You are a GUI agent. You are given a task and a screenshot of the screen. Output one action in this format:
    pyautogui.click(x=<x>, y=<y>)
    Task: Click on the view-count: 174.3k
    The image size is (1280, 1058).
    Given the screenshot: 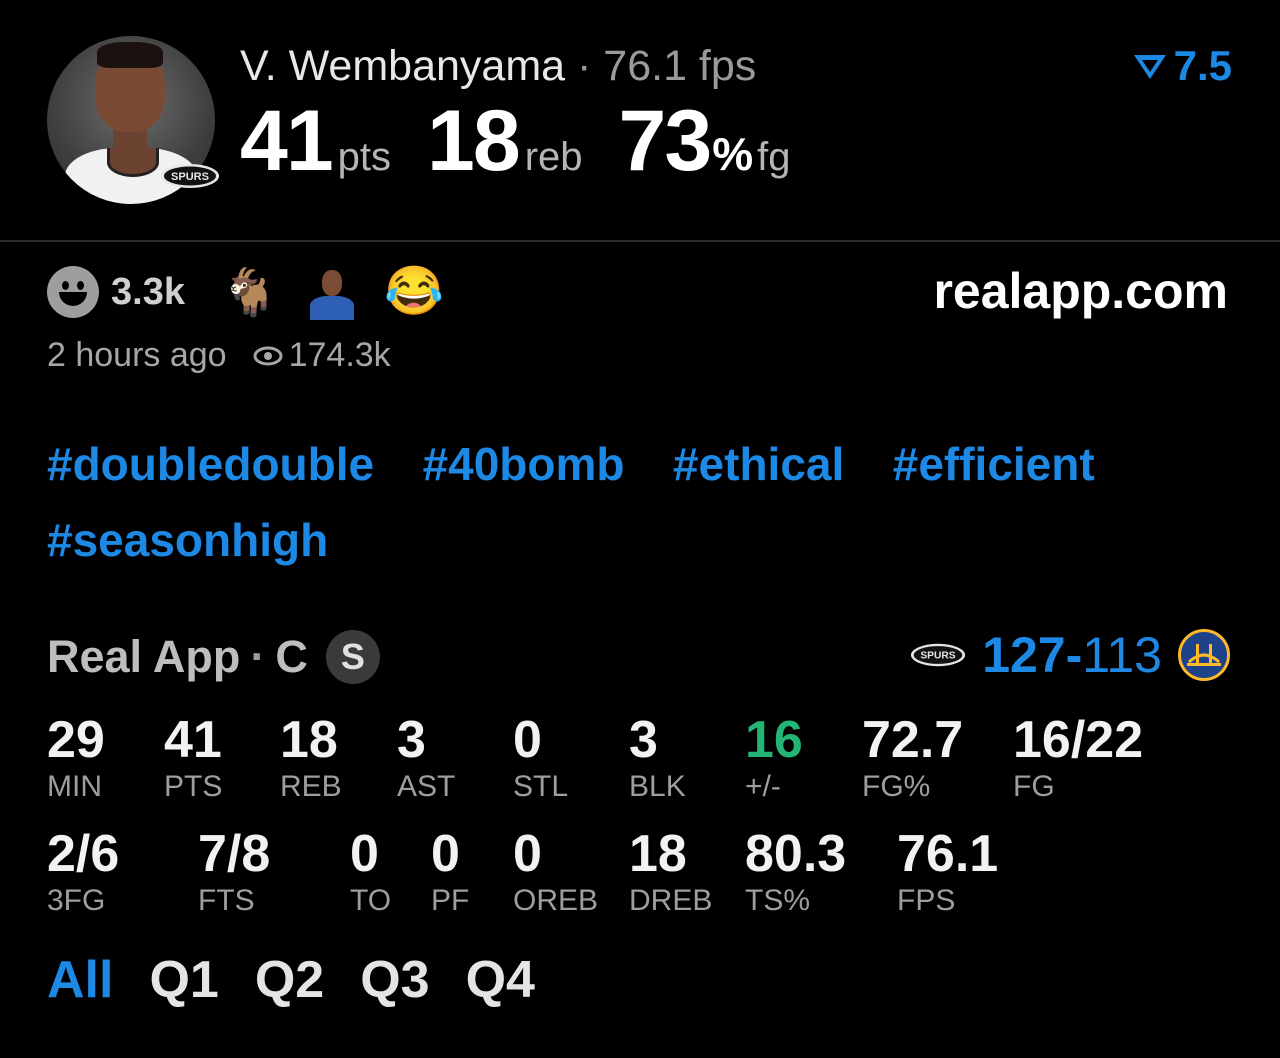 What is the action you would take?
    pyautogui.click(x=339, y=355)
    